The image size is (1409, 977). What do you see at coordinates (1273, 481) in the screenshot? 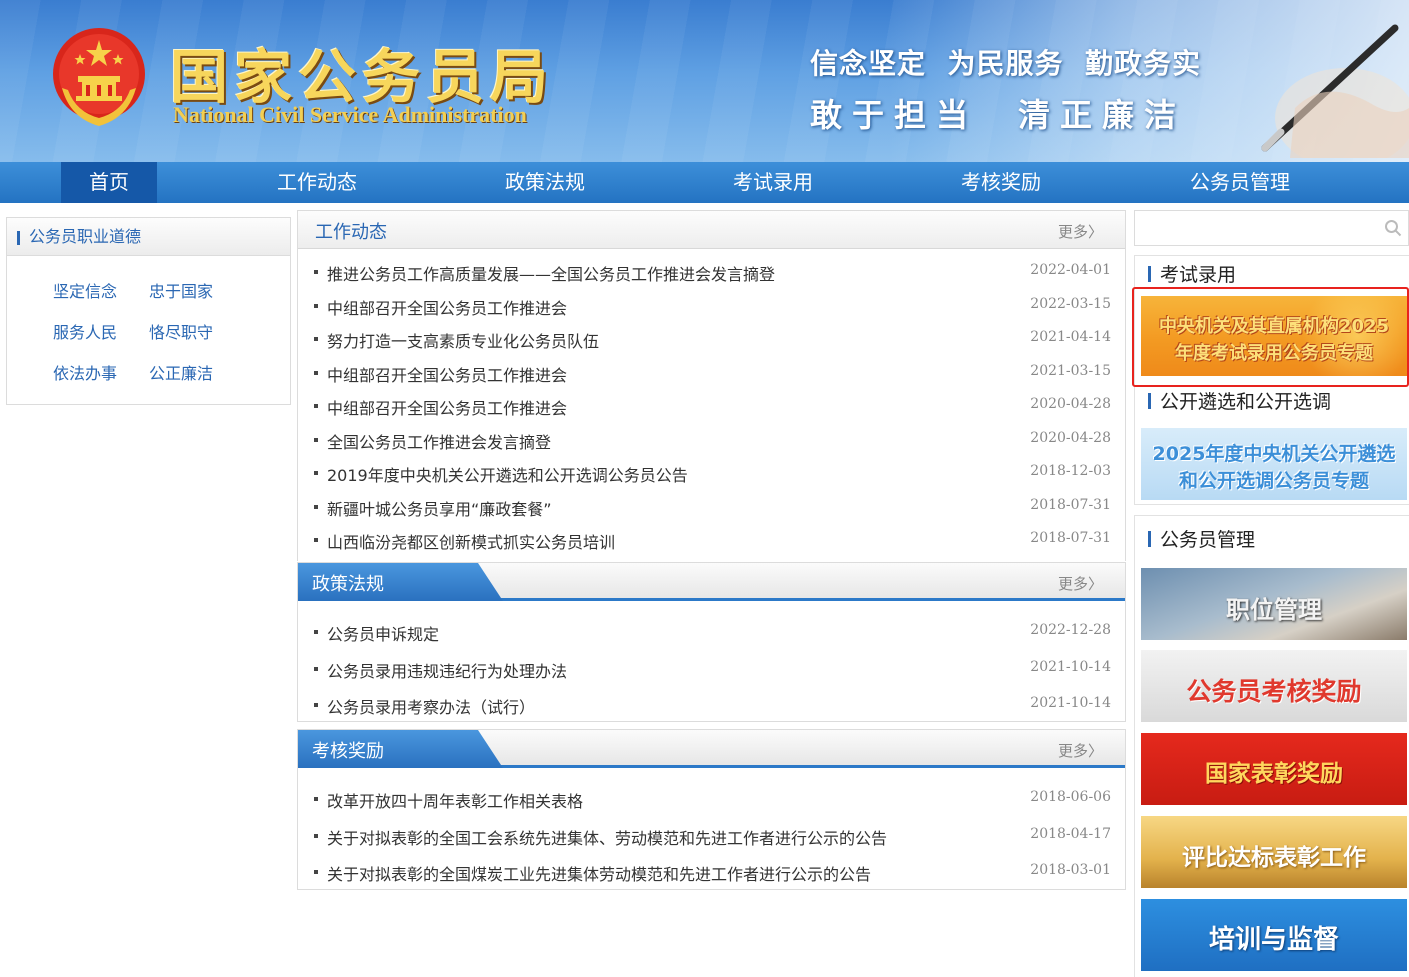
I see `select-banner-line2: 和公开选调公务员专题` at bounding box center [1273, 481].